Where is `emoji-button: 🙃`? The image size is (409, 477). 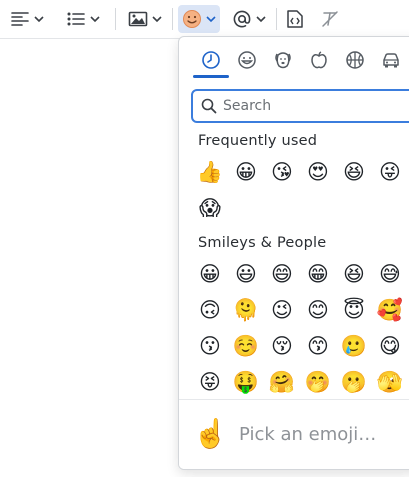
emoji-button: 🙃 is located at coordinates (210, 310).